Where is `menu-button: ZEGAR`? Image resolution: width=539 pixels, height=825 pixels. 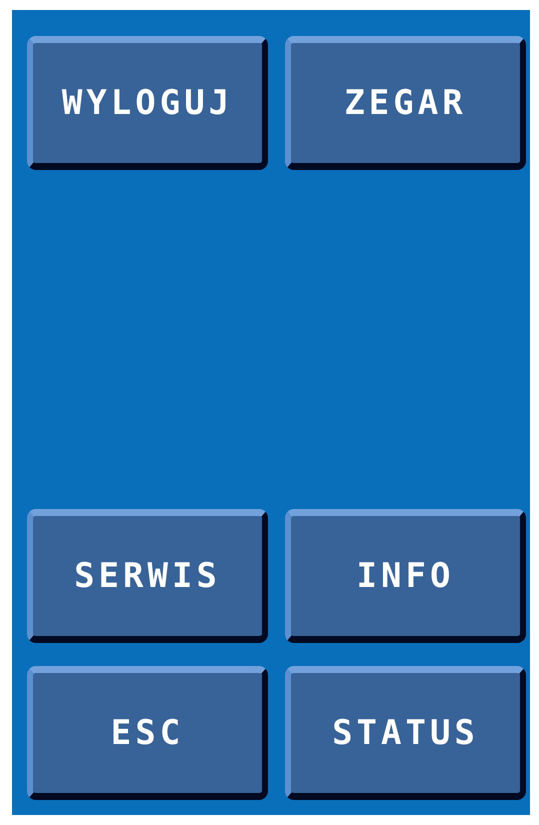
menu-button: ZEGAR is located at coordinates (405, 103).